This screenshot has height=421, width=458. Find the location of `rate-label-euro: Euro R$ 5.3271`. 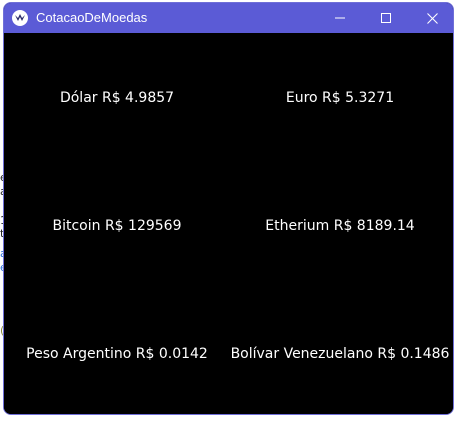

rate-label-euro: Euro R$ 5.3271 is located at coordinates (340, 98).